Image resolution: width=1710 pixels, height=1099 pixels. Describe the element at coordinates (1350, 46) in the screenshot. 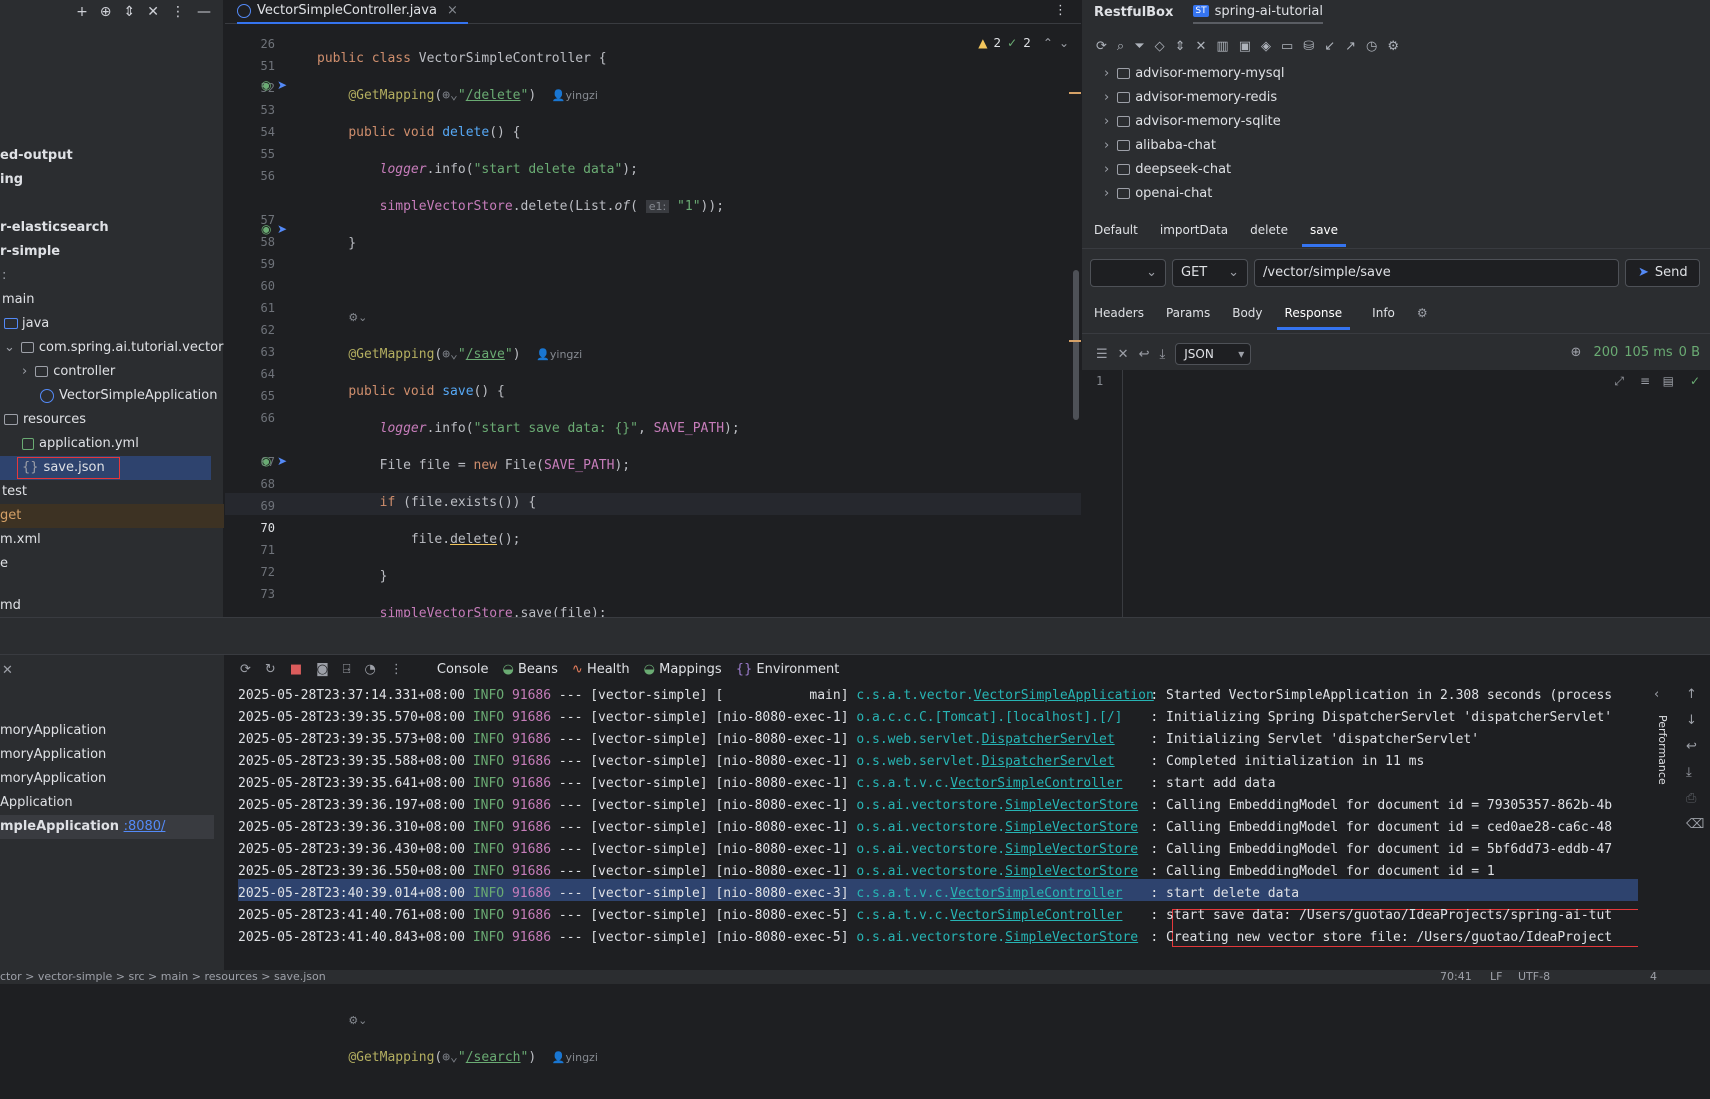

I see `export-icon: ↗` at that location.